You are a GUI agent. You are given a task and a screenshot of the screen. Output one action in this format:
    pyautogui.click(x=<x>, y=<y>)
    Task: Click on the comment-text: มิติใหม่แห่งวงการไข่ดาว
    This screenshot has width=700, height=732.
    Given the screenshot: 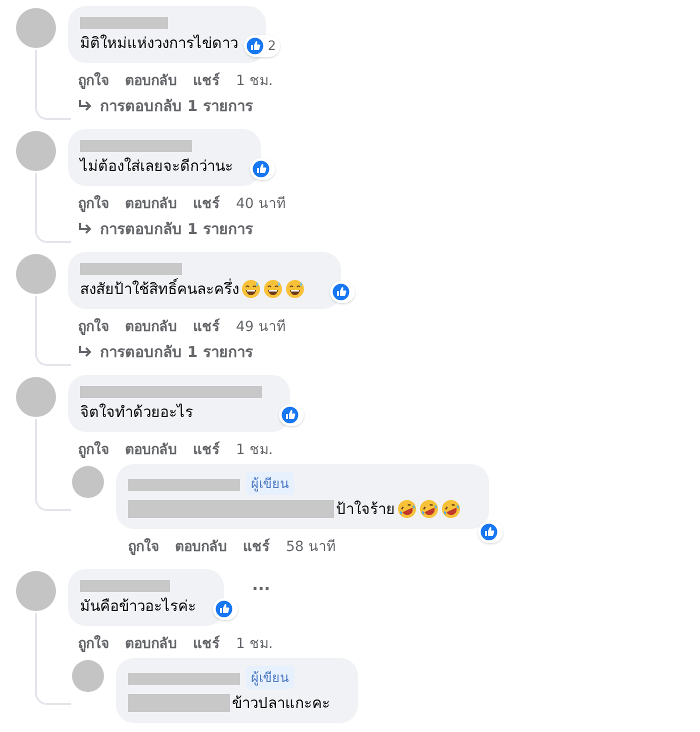 What is the action you would take?
    pyautogui.click(x=159, y=43)
    